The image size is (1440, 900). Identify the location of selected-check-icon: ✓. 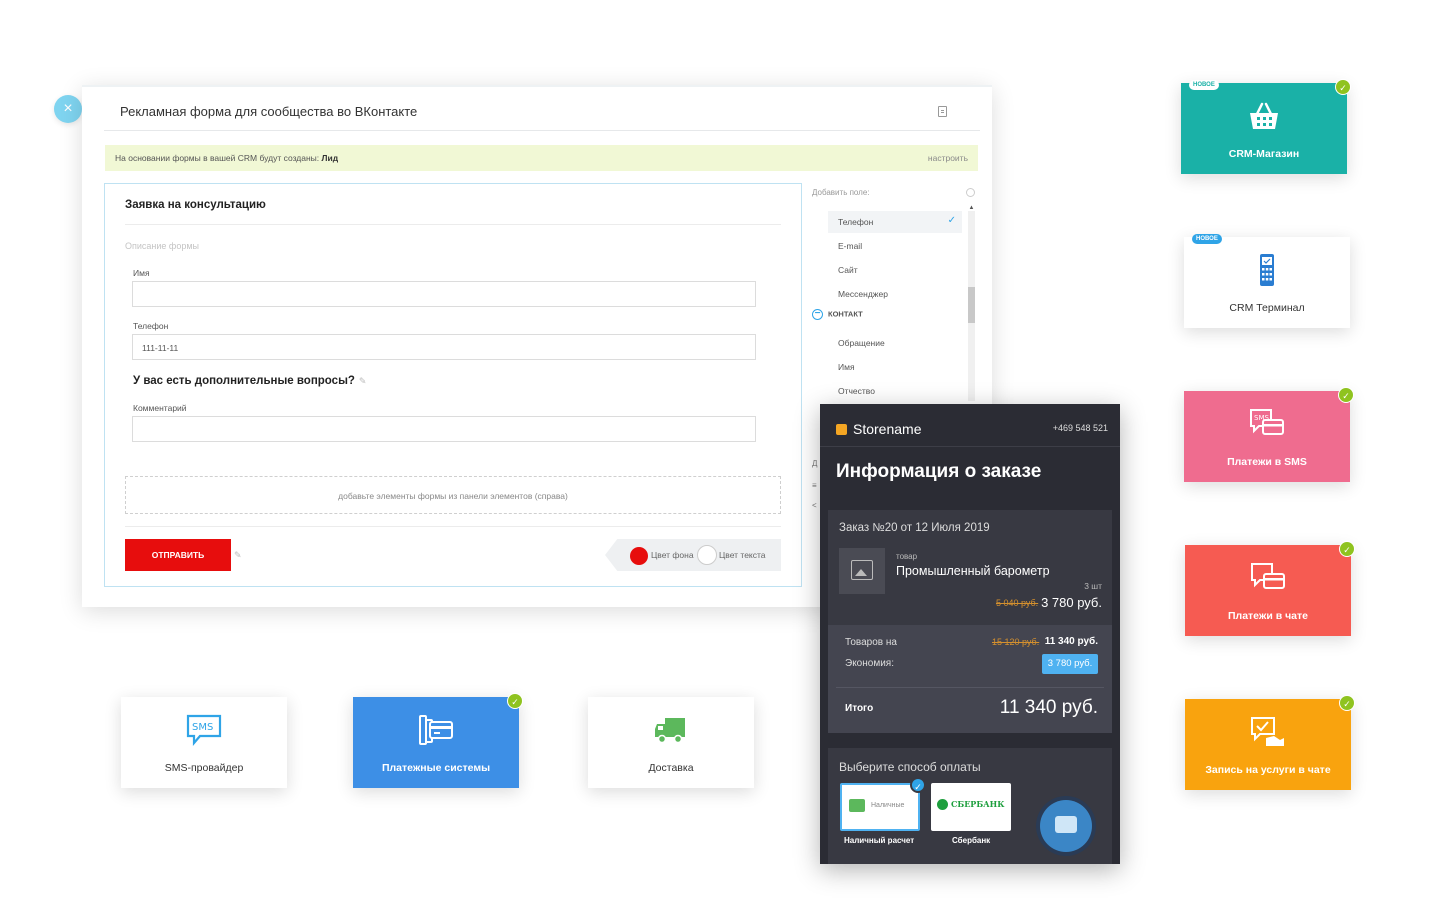
(918, 785).